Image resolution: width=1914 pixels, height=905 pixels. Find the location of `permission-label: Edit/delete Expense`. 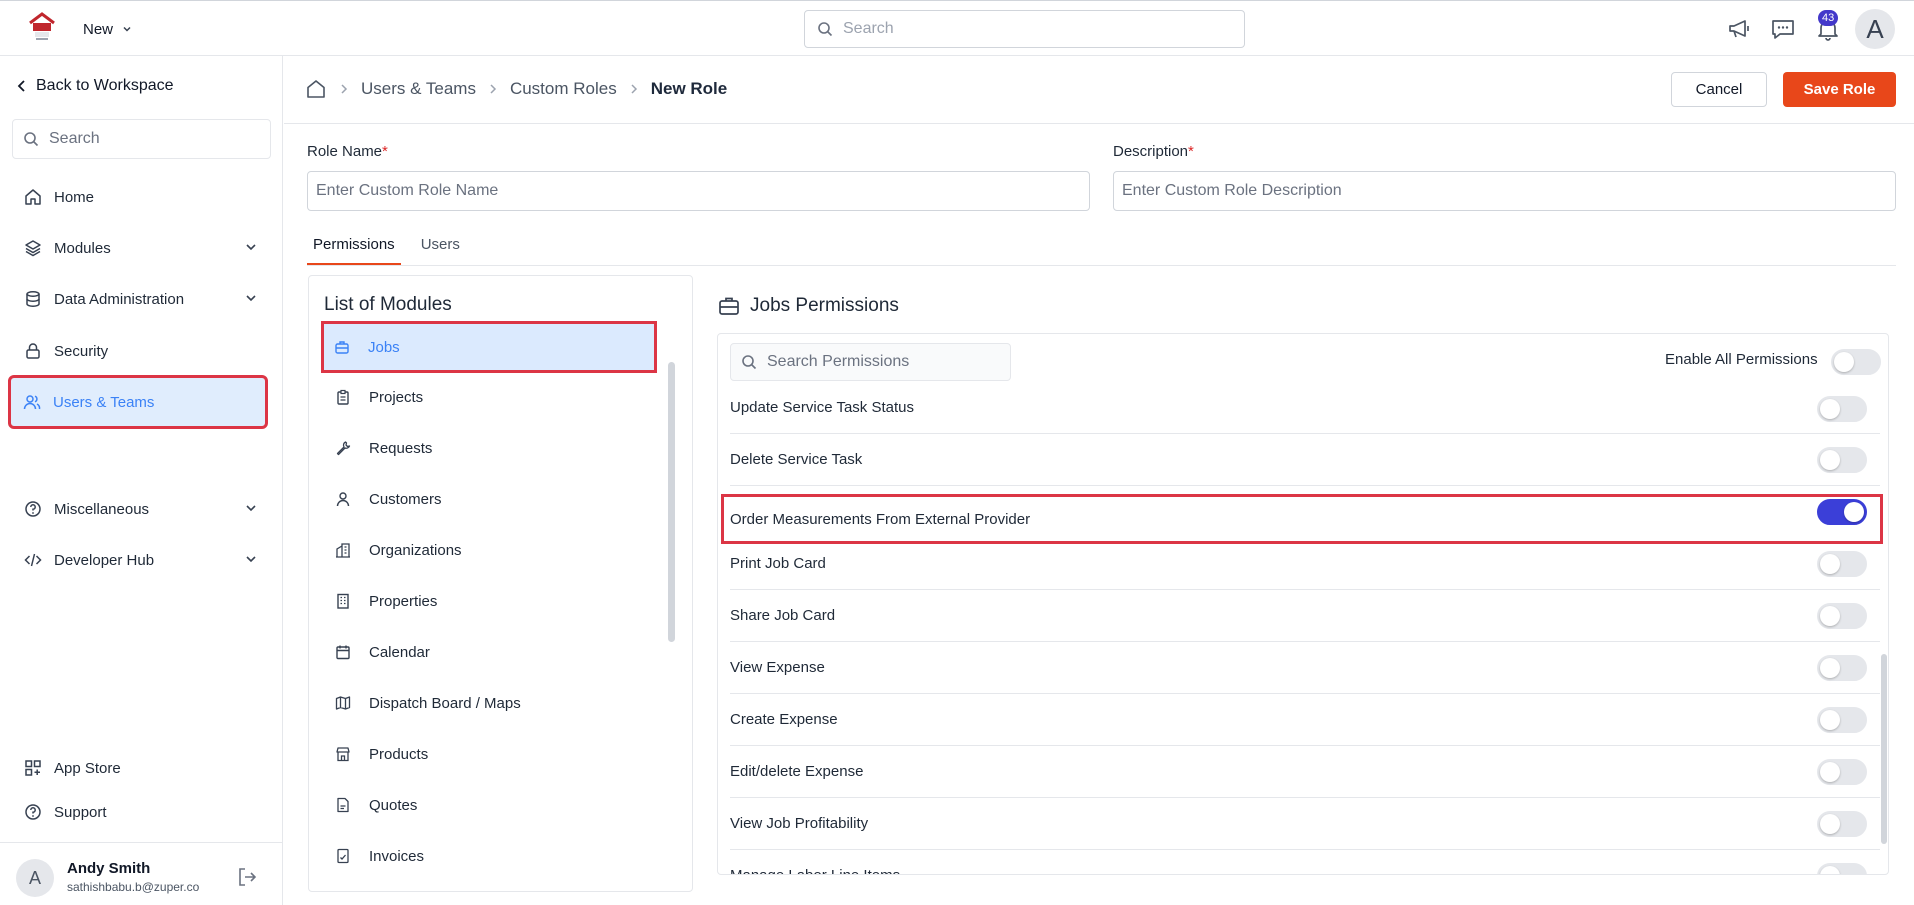

permission-label: Edit/delete Expense is located at coordinates (797, 771).